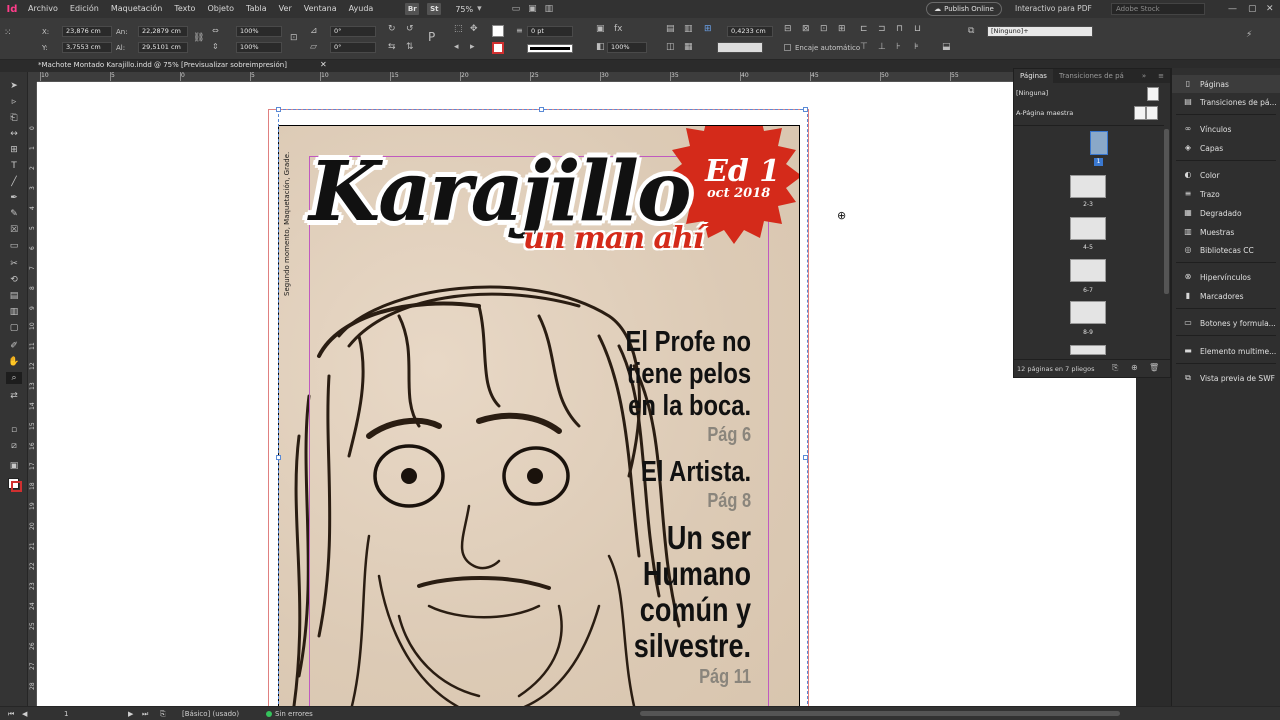 The height and width of the screenshot is (720, 1280). Describe the element at coordinates (1161, 76) in the screenshot. I see `panel-menu-icon: ≡` at that location.